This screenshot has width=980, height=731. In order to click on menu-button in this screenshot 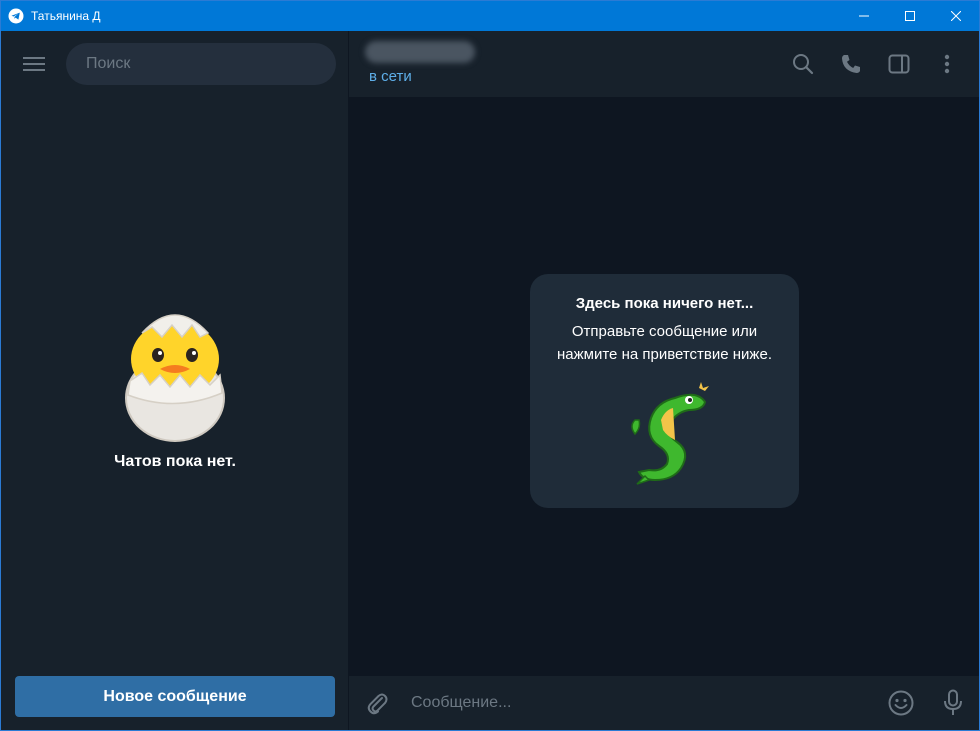, I will do `click(34, 64)`.